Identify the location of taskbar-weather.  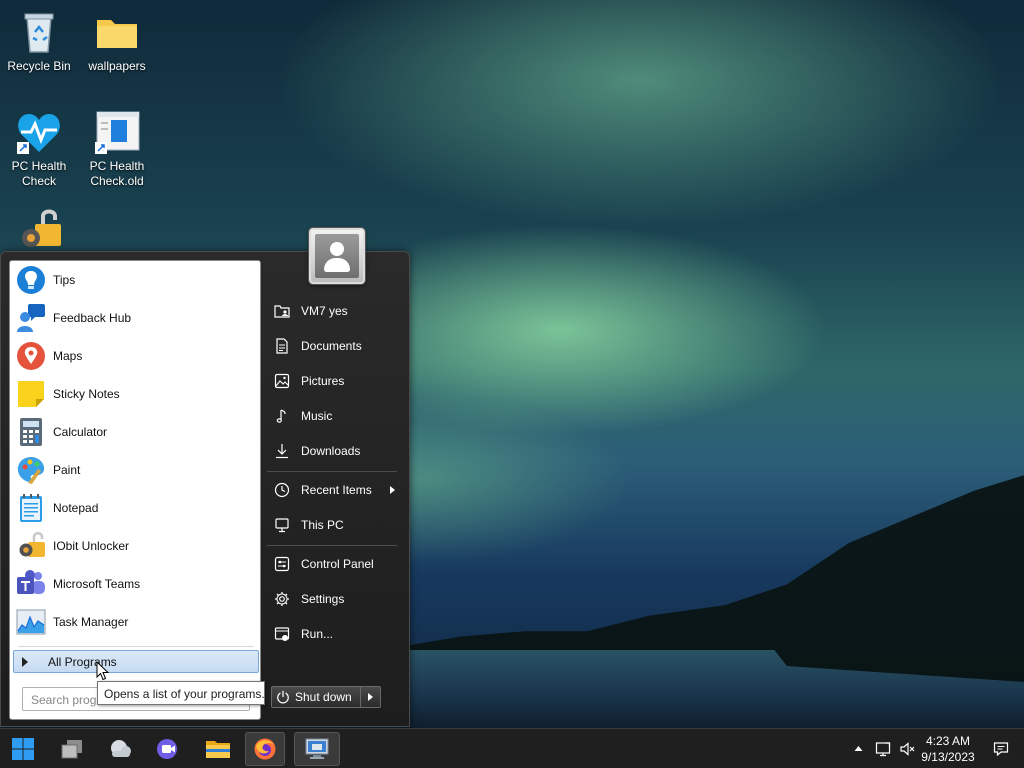
(120, 749).